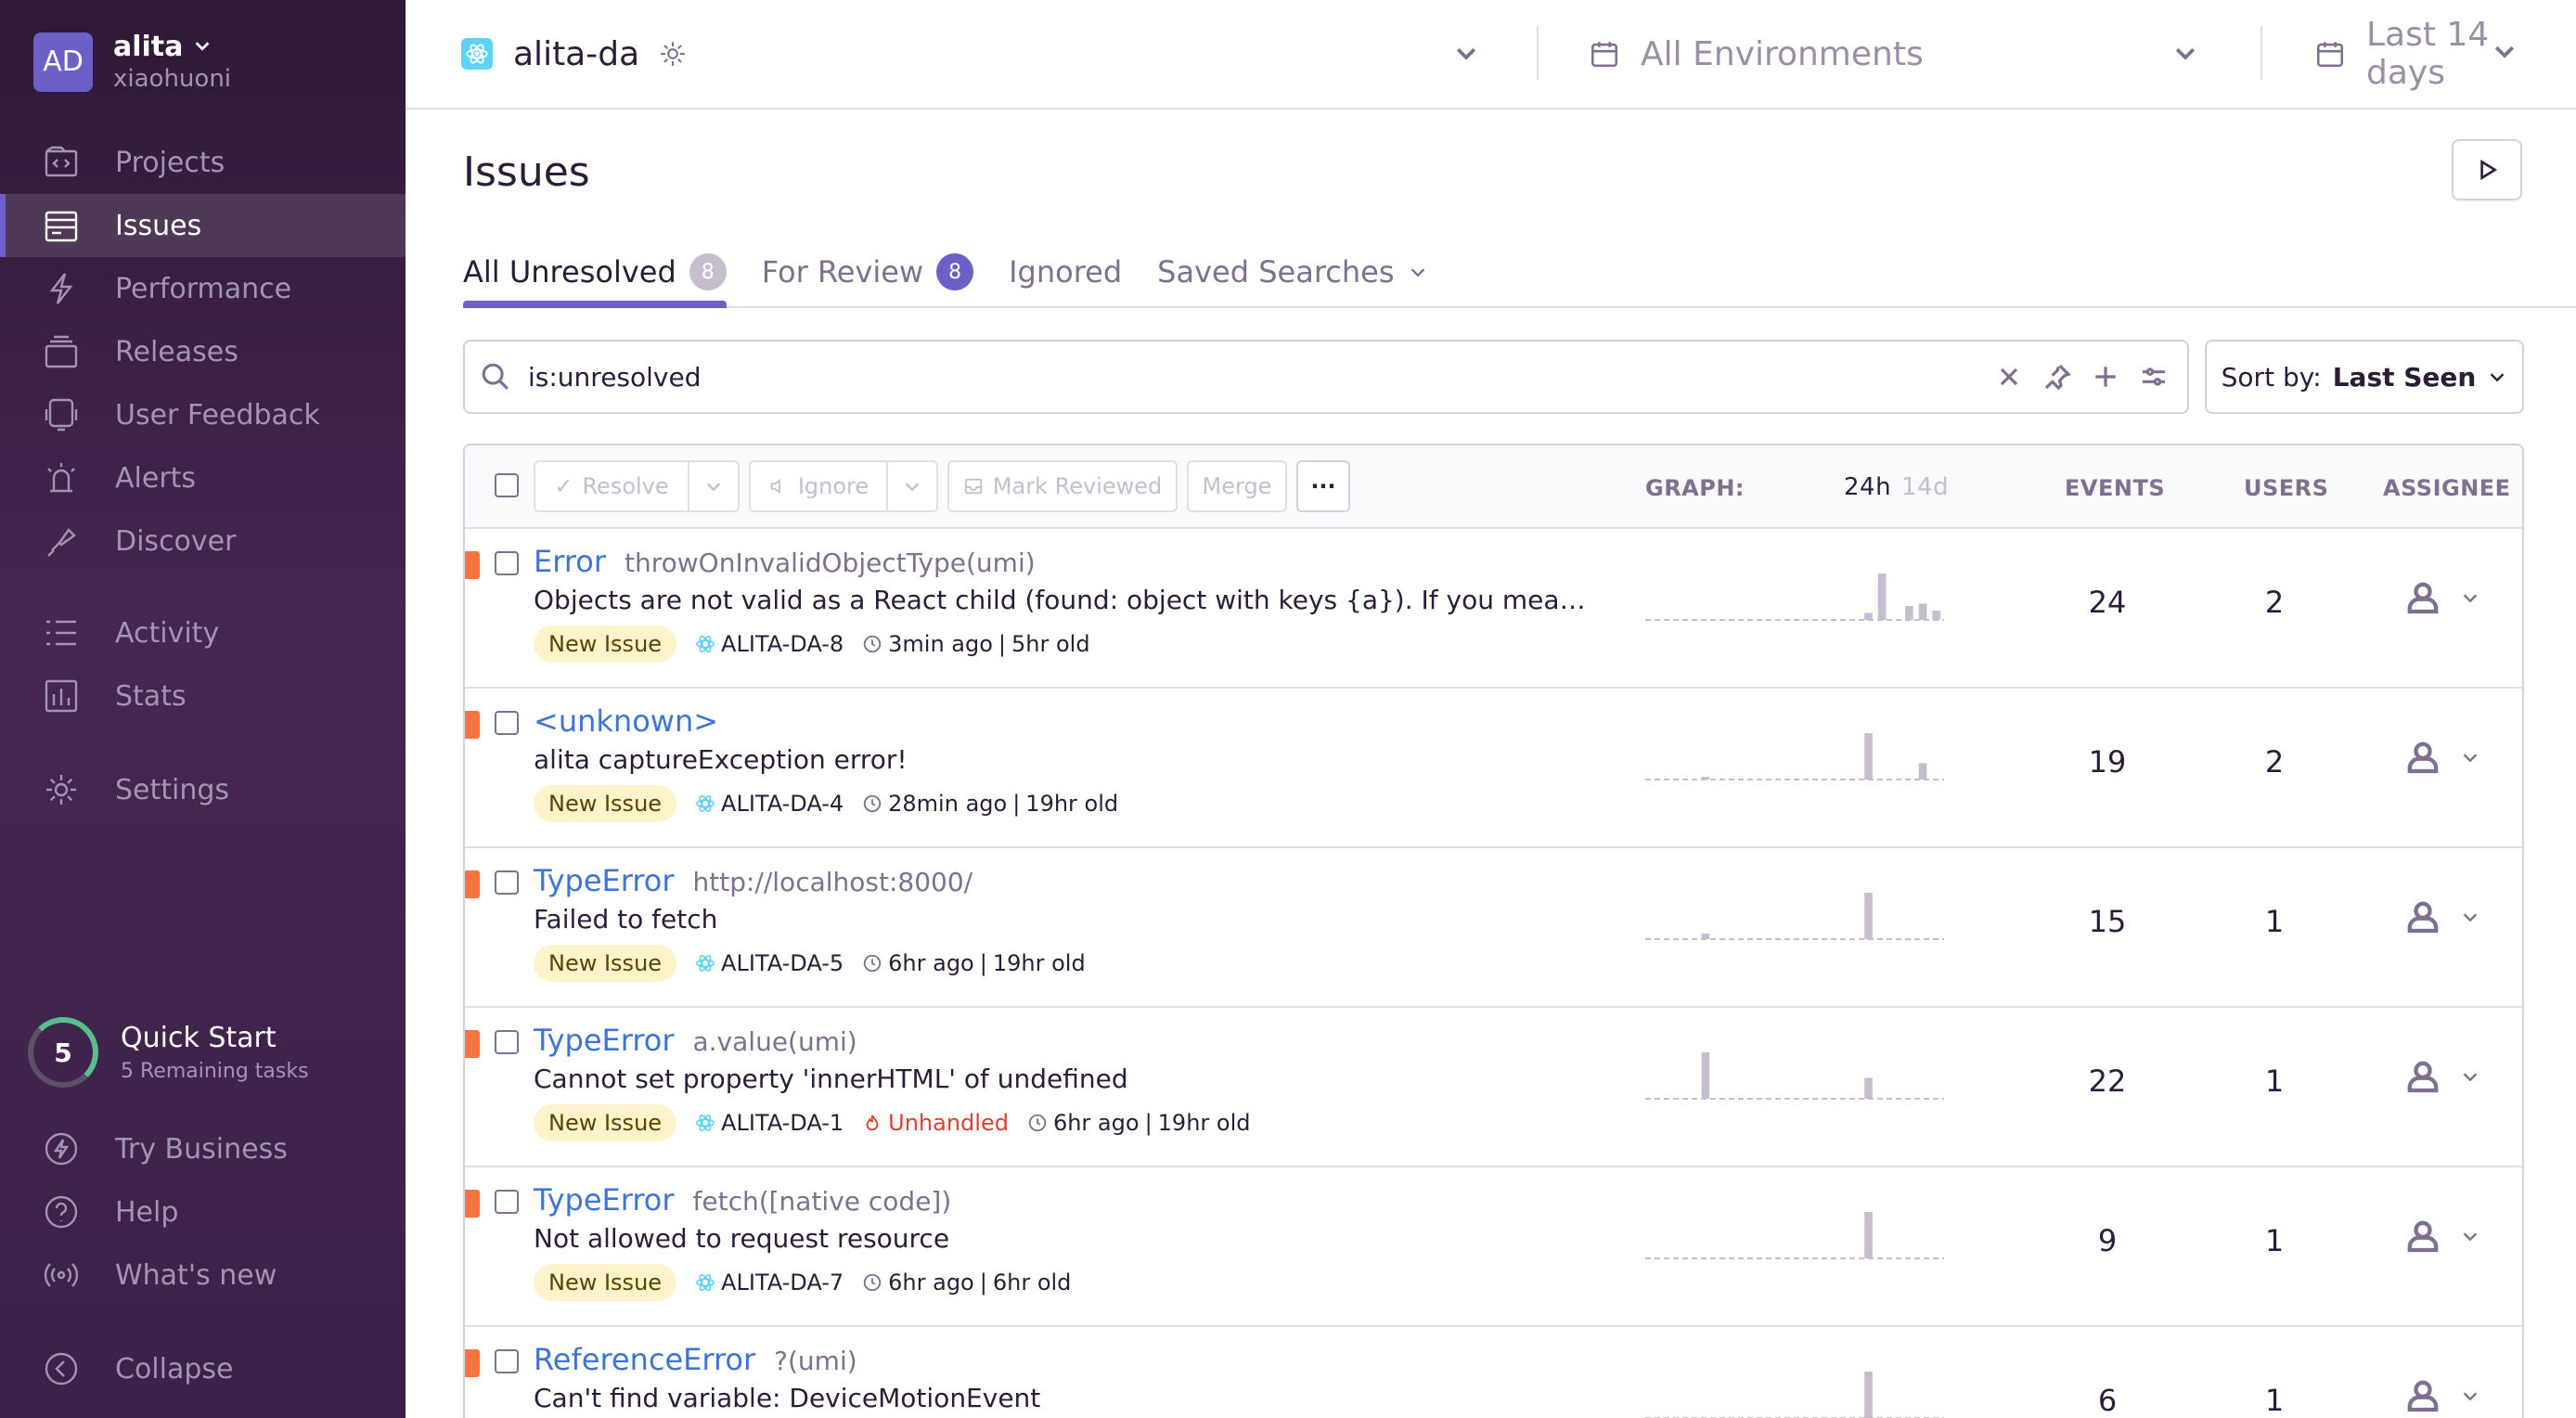  Describe the element at coordinates (1323, 486) in the screenshot. I see `more-actions-button: ···` at that location.